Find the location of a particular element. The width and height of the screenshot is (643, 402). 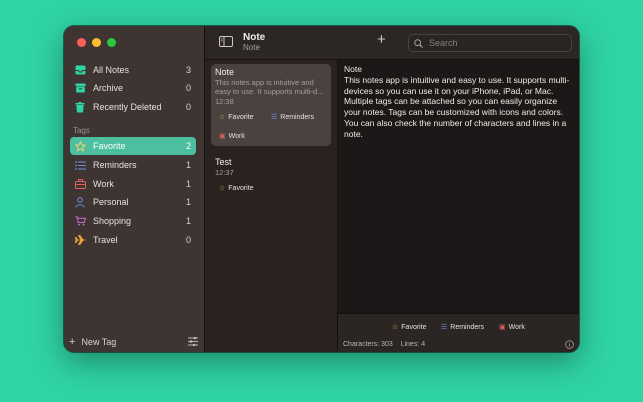

sidebar-item-label: Personal is located at coordinates (111, 202).